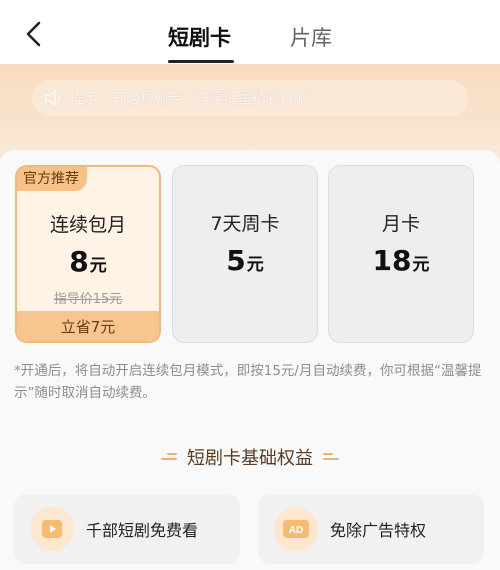 The width and height of the screenshot is (500, 570). What do you see at coordinates (52, 98) in the screenshot?
I see `speaker-icon` at bounding box center [52, 98].